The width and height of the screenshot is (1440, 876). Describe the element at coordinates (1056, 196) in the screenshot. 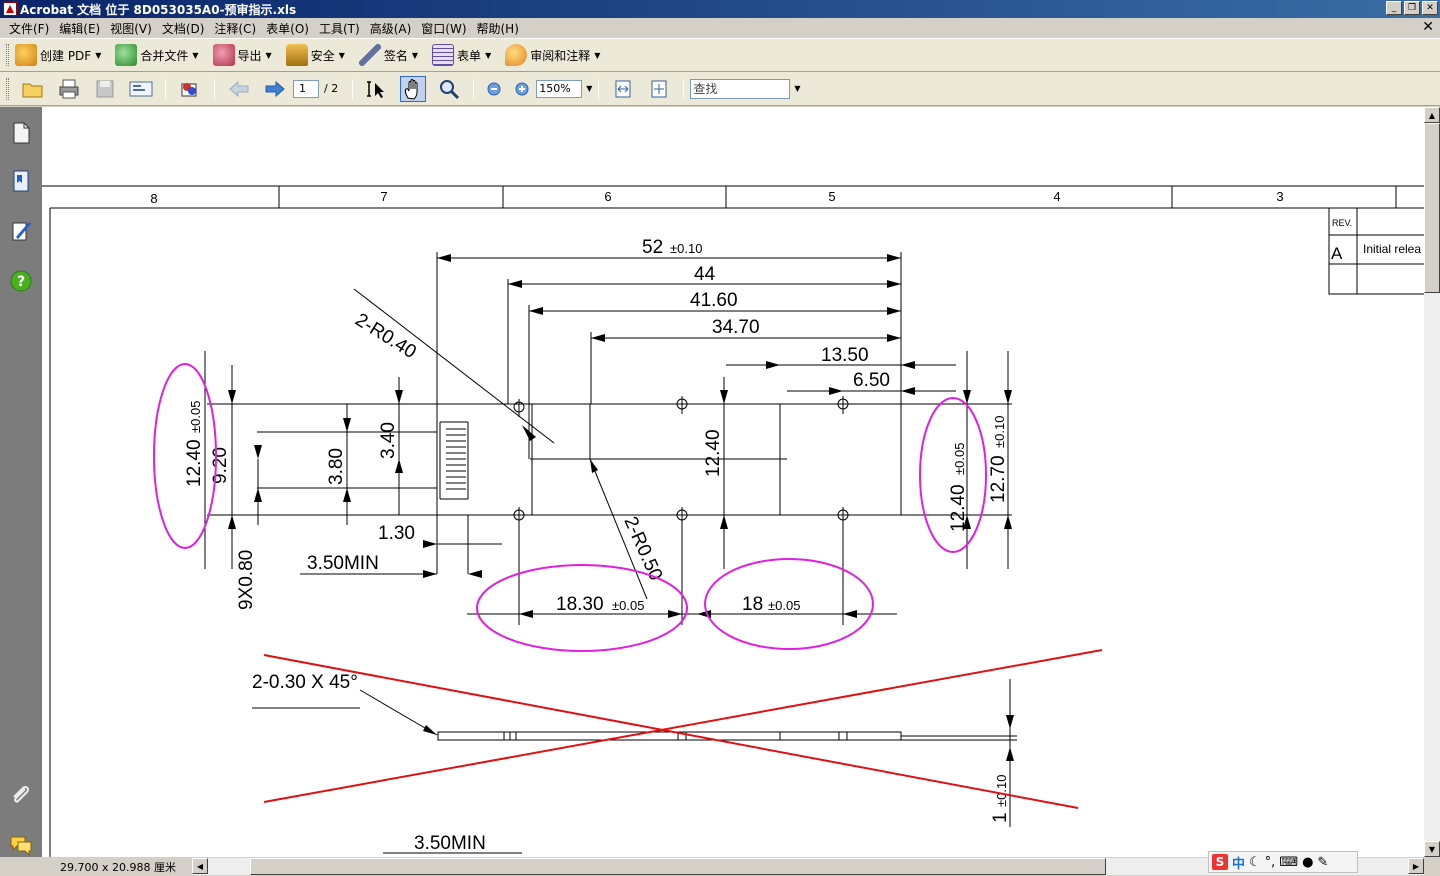

I see `zone-label-4: 4` at that location.